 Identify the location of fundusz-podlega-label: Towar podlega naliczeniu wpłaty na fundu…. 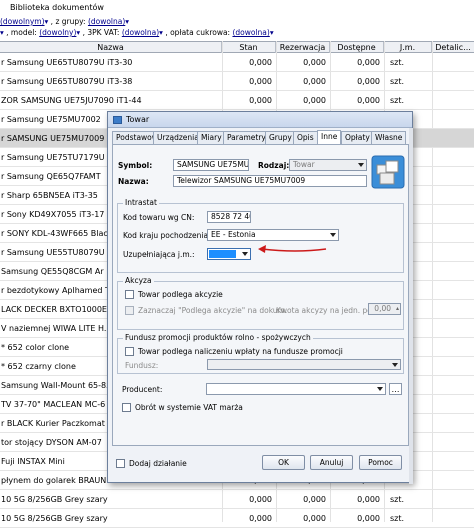
(240, 351).